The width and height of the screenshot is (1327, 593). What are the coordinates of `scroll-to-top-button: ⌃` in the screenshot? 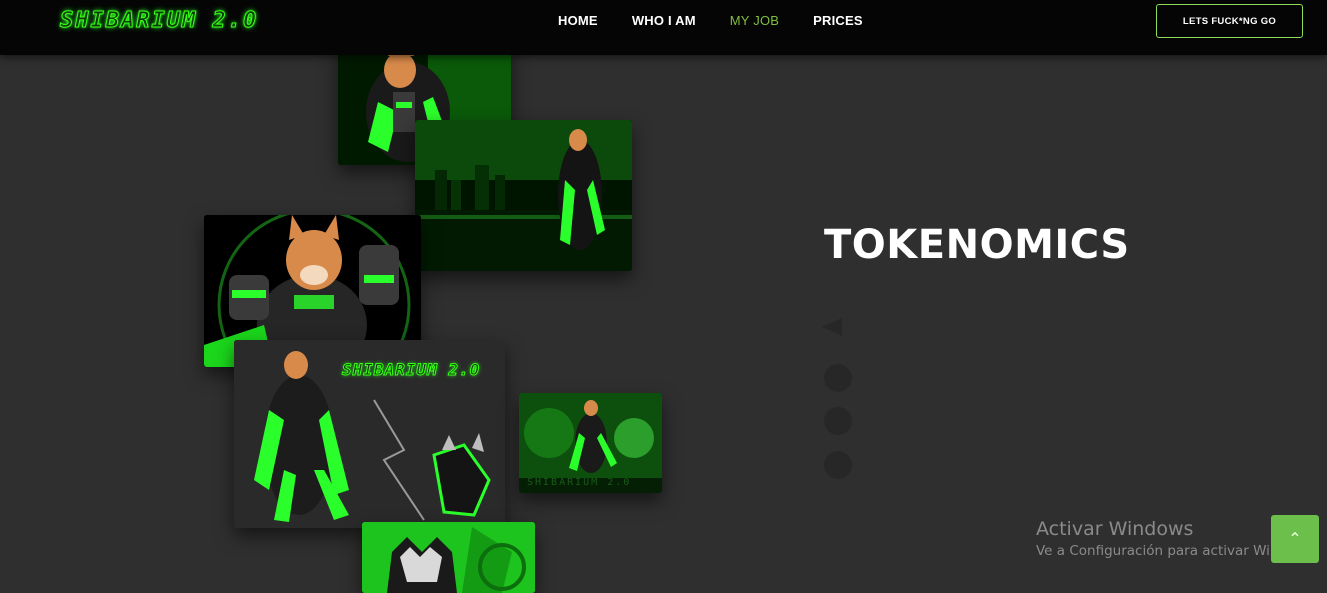 It's located at (1295, 539).